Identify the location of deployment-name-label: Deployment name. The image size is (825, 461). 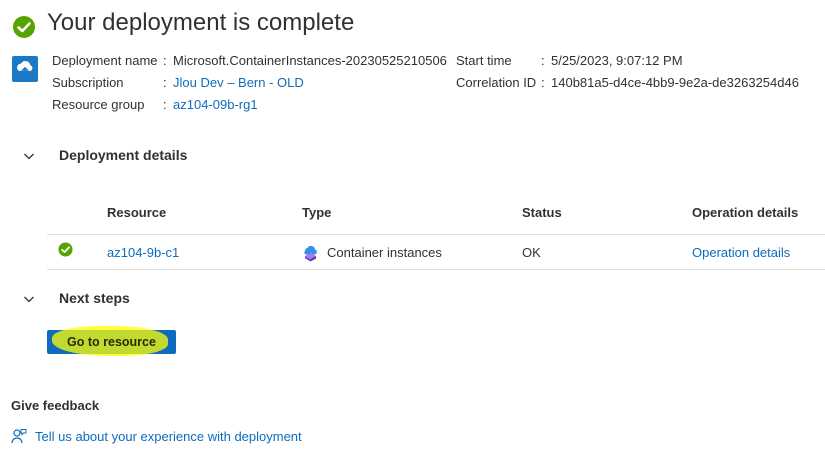
(105, 60).